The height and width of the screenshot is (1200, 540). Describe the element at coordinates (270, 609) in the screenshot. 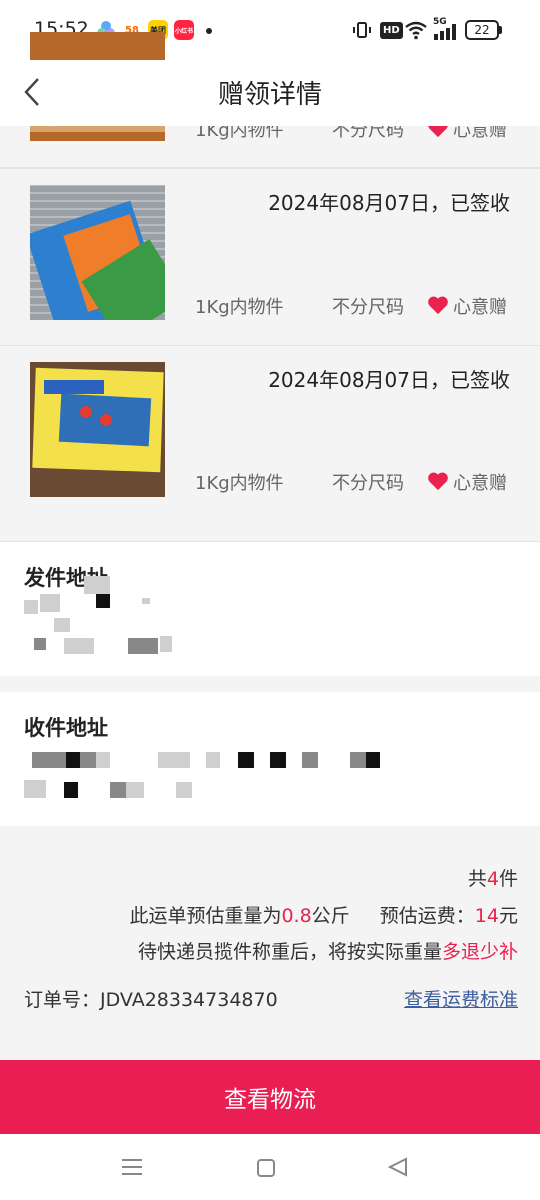

I see `sender-address-card: 发件地址` at that location.